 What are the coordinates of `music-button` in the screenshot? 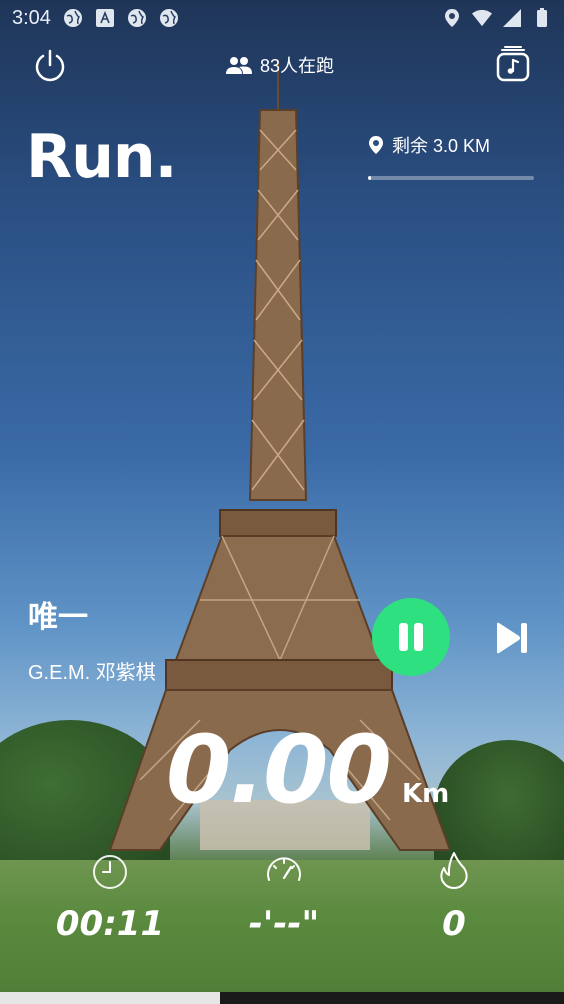 It's located at (513, 64).